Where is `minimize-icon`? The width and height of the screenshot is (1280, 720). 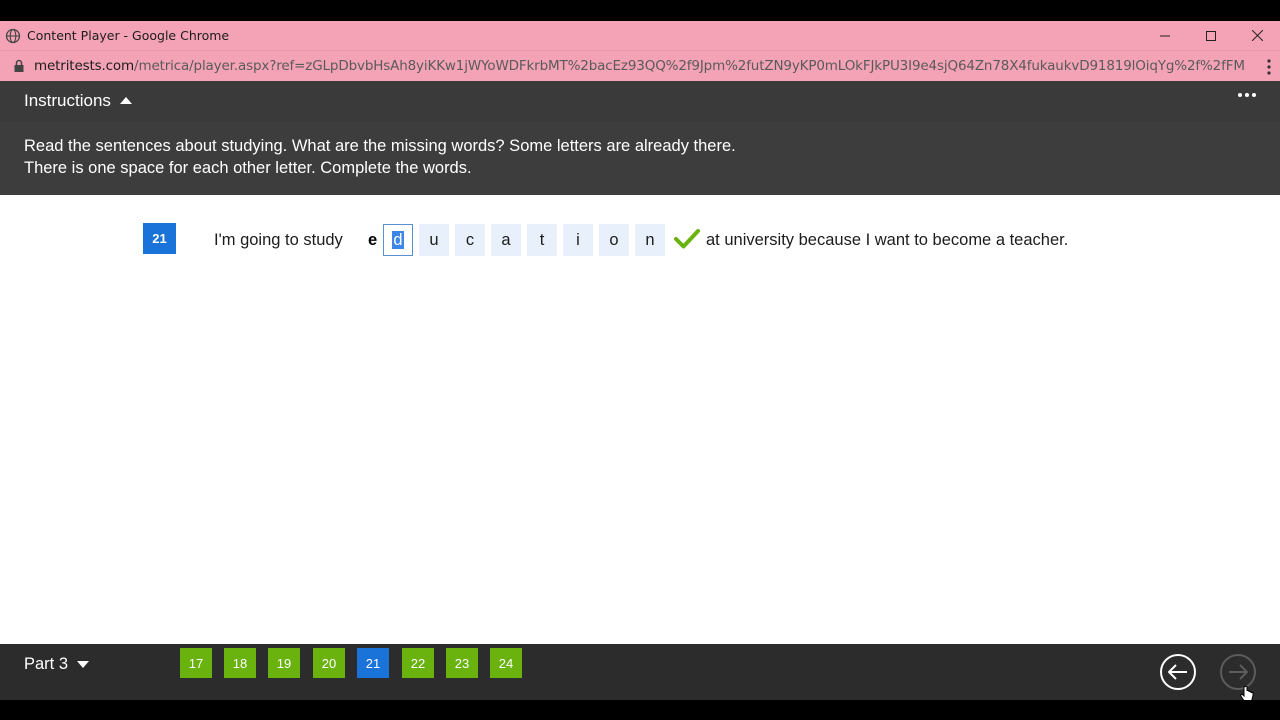
minimize-icon is located at coordinates (1165, 35).